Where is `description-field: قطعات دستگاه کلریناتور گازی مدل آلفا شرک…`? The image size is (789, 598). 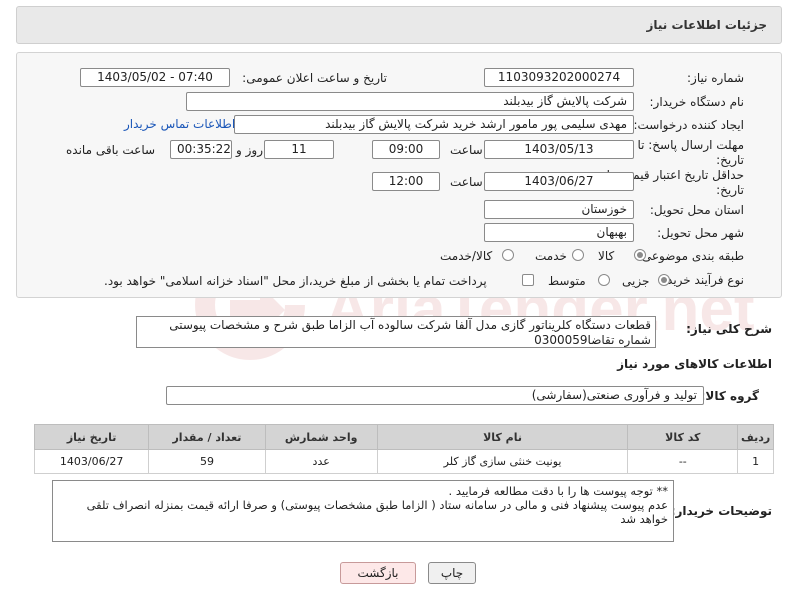 description-field: قطعات دستگاه کلریناتور گازی مدل آلفا شرک… is located at coordinates (396, 332).